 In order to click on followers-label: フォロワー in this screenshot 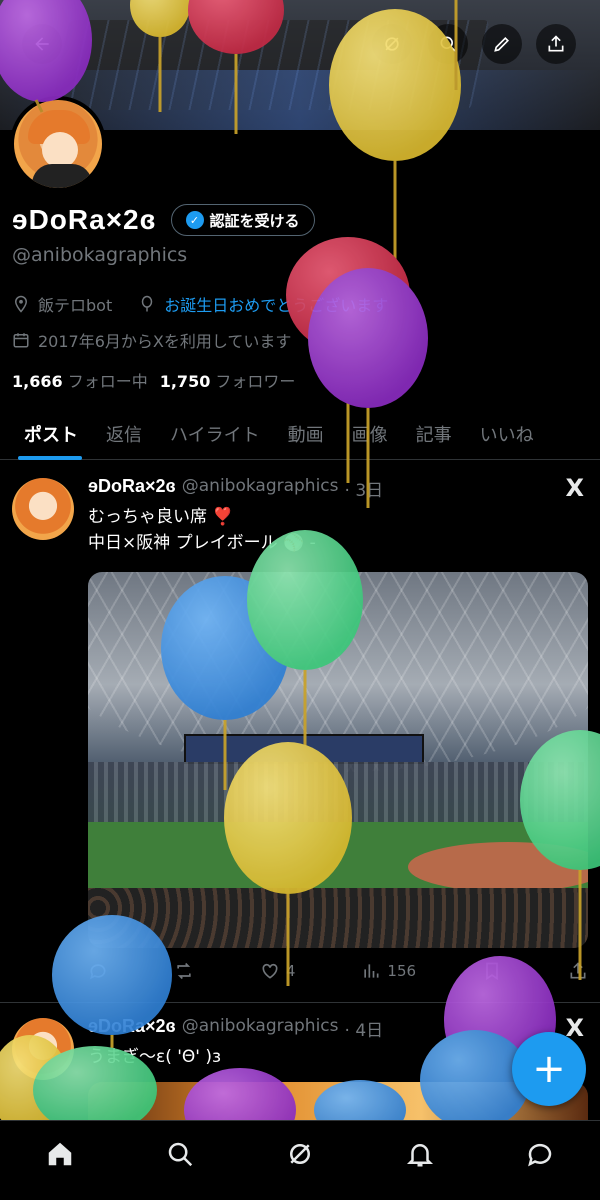, I will do `click(255, 381)`.